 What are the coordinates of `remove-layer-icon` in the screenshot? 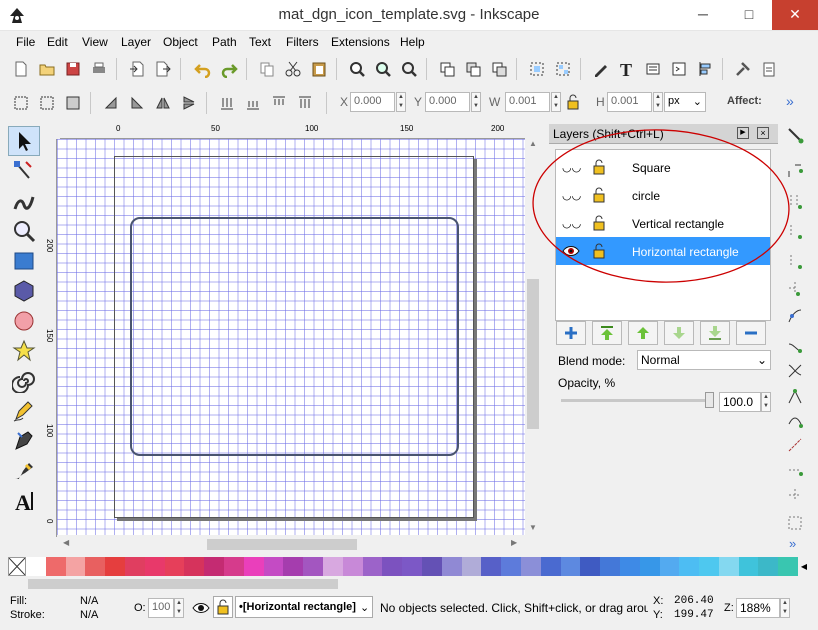 It's located at (751, 333).